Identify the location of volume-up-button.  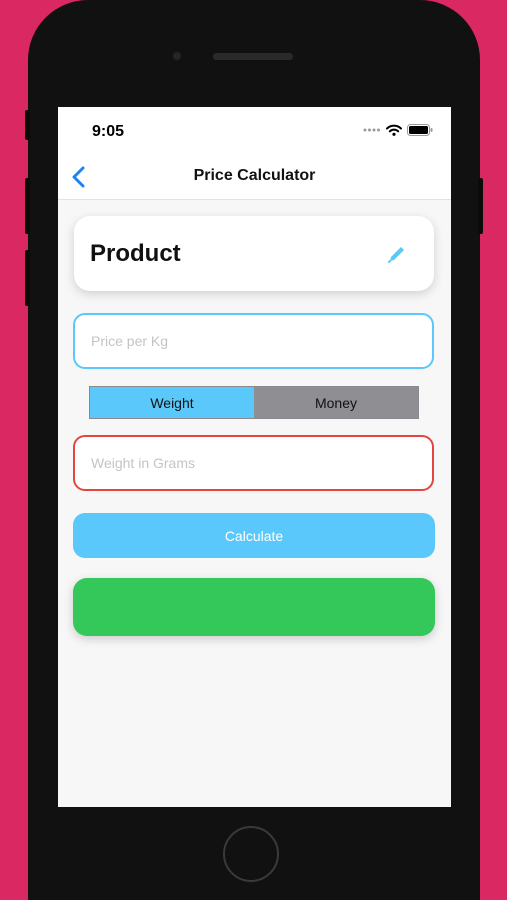
(27, 206).